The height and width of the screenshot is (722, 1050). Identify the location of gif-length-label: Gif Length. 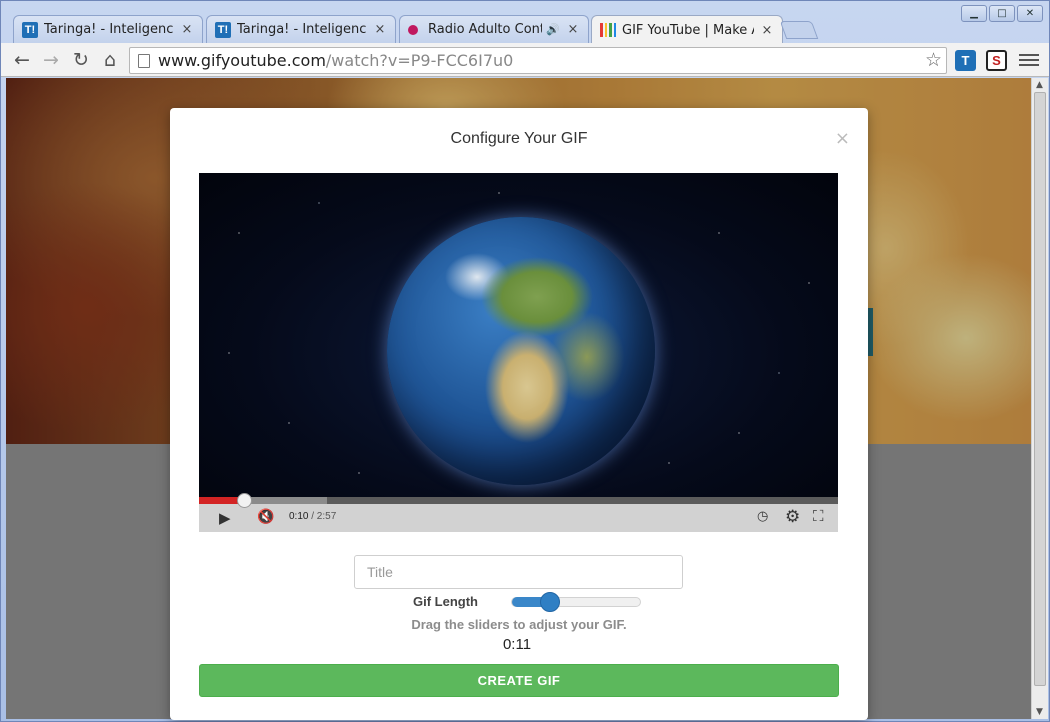
(445, 601).